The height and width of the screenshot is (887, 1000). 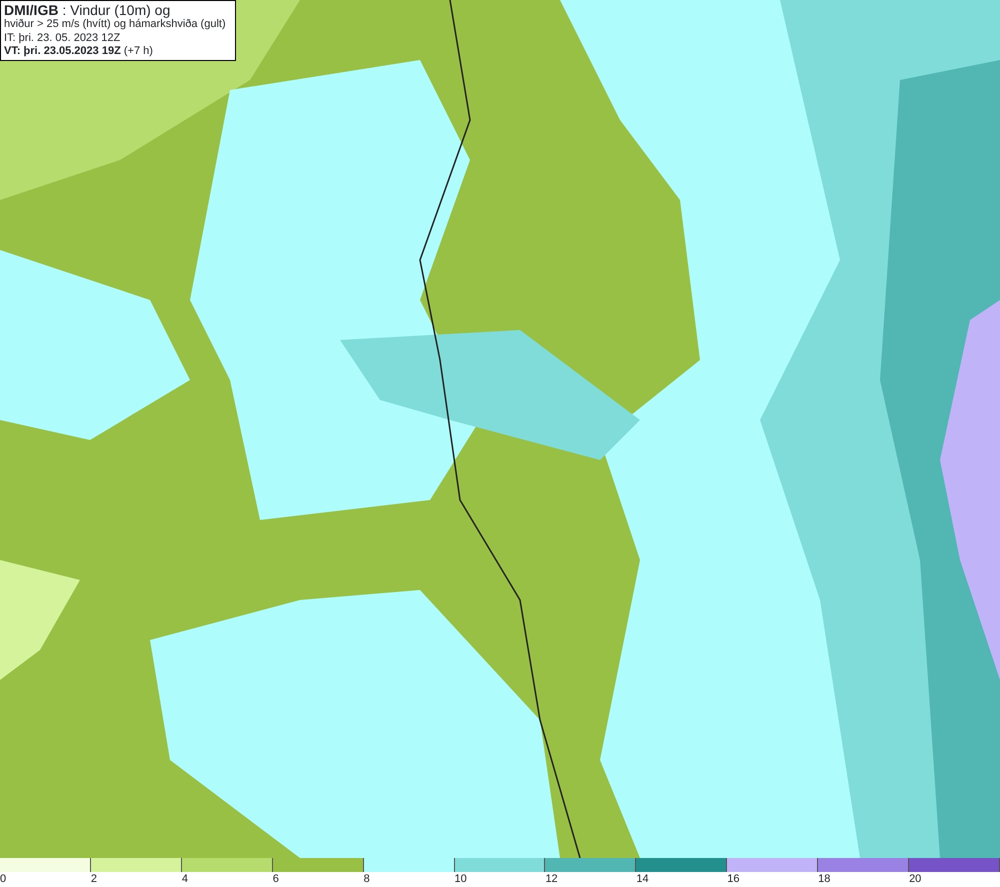 What do you see at coordinates (460, 879) in the screenshot?
I see `legend-label: 10` at bounding box center [460, 879].